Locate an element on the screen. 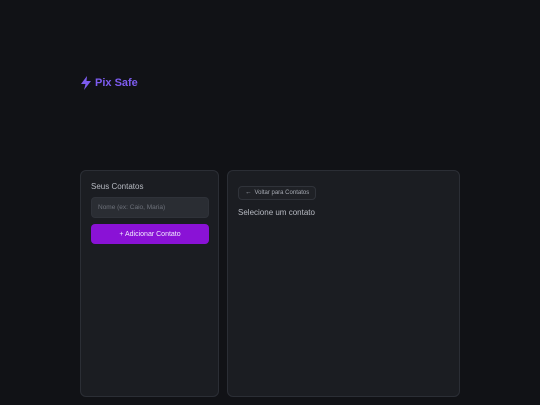 This screenshot has width=540, height=405. contact-name-input is located at coordinates (150, 207).